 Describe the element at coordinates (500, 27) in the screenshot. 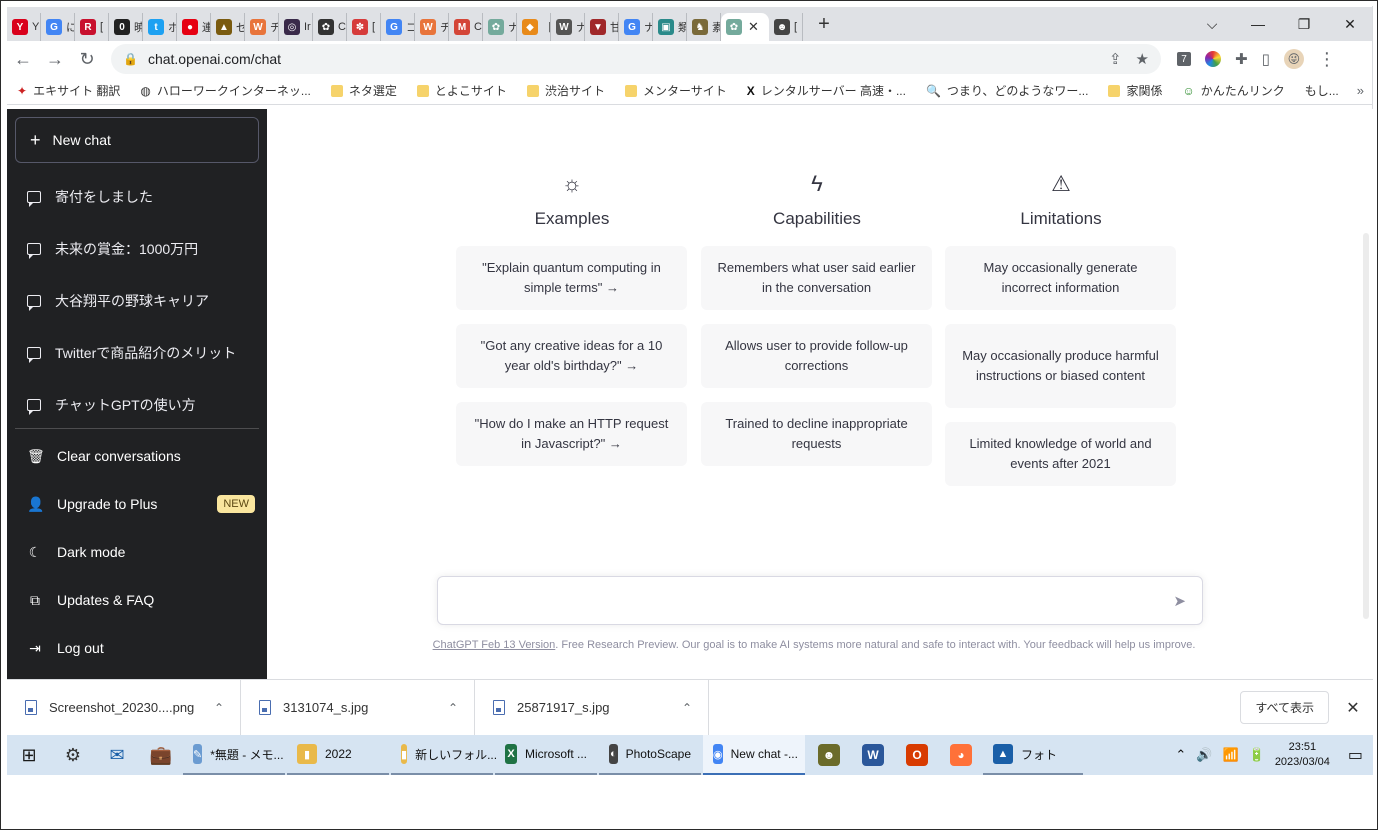

I see `browser-tab: ✿ナ` at that location.